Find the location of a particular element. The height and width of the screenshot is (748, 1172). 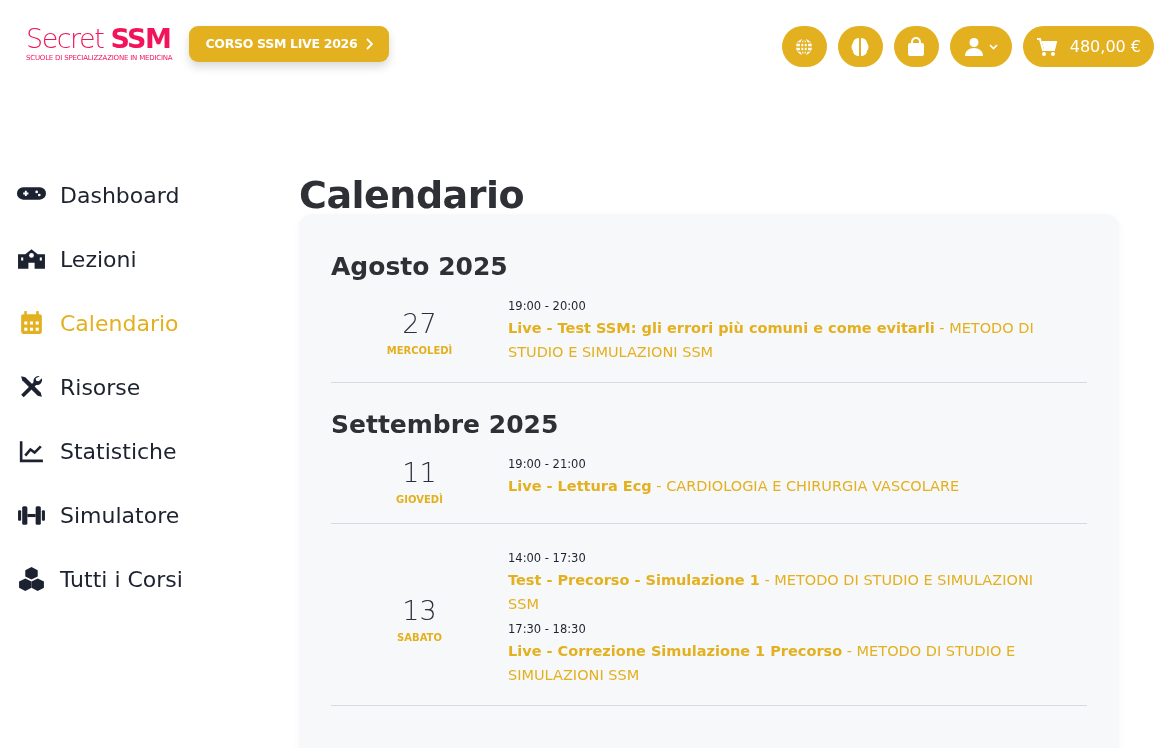

brain-icon is located at coordinates (860, 46).